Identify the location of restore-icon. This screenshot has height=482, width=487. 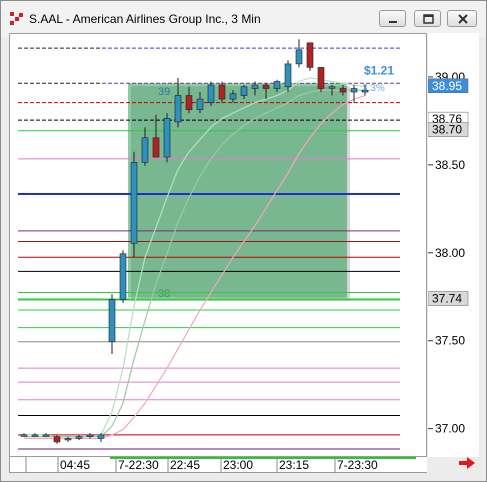
(428, 19).